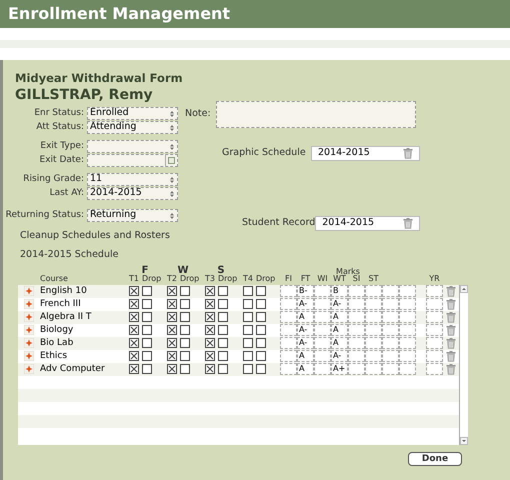 This screenshot has width=510, height=480. I want to click on mark-field: B, so click(339, 291).